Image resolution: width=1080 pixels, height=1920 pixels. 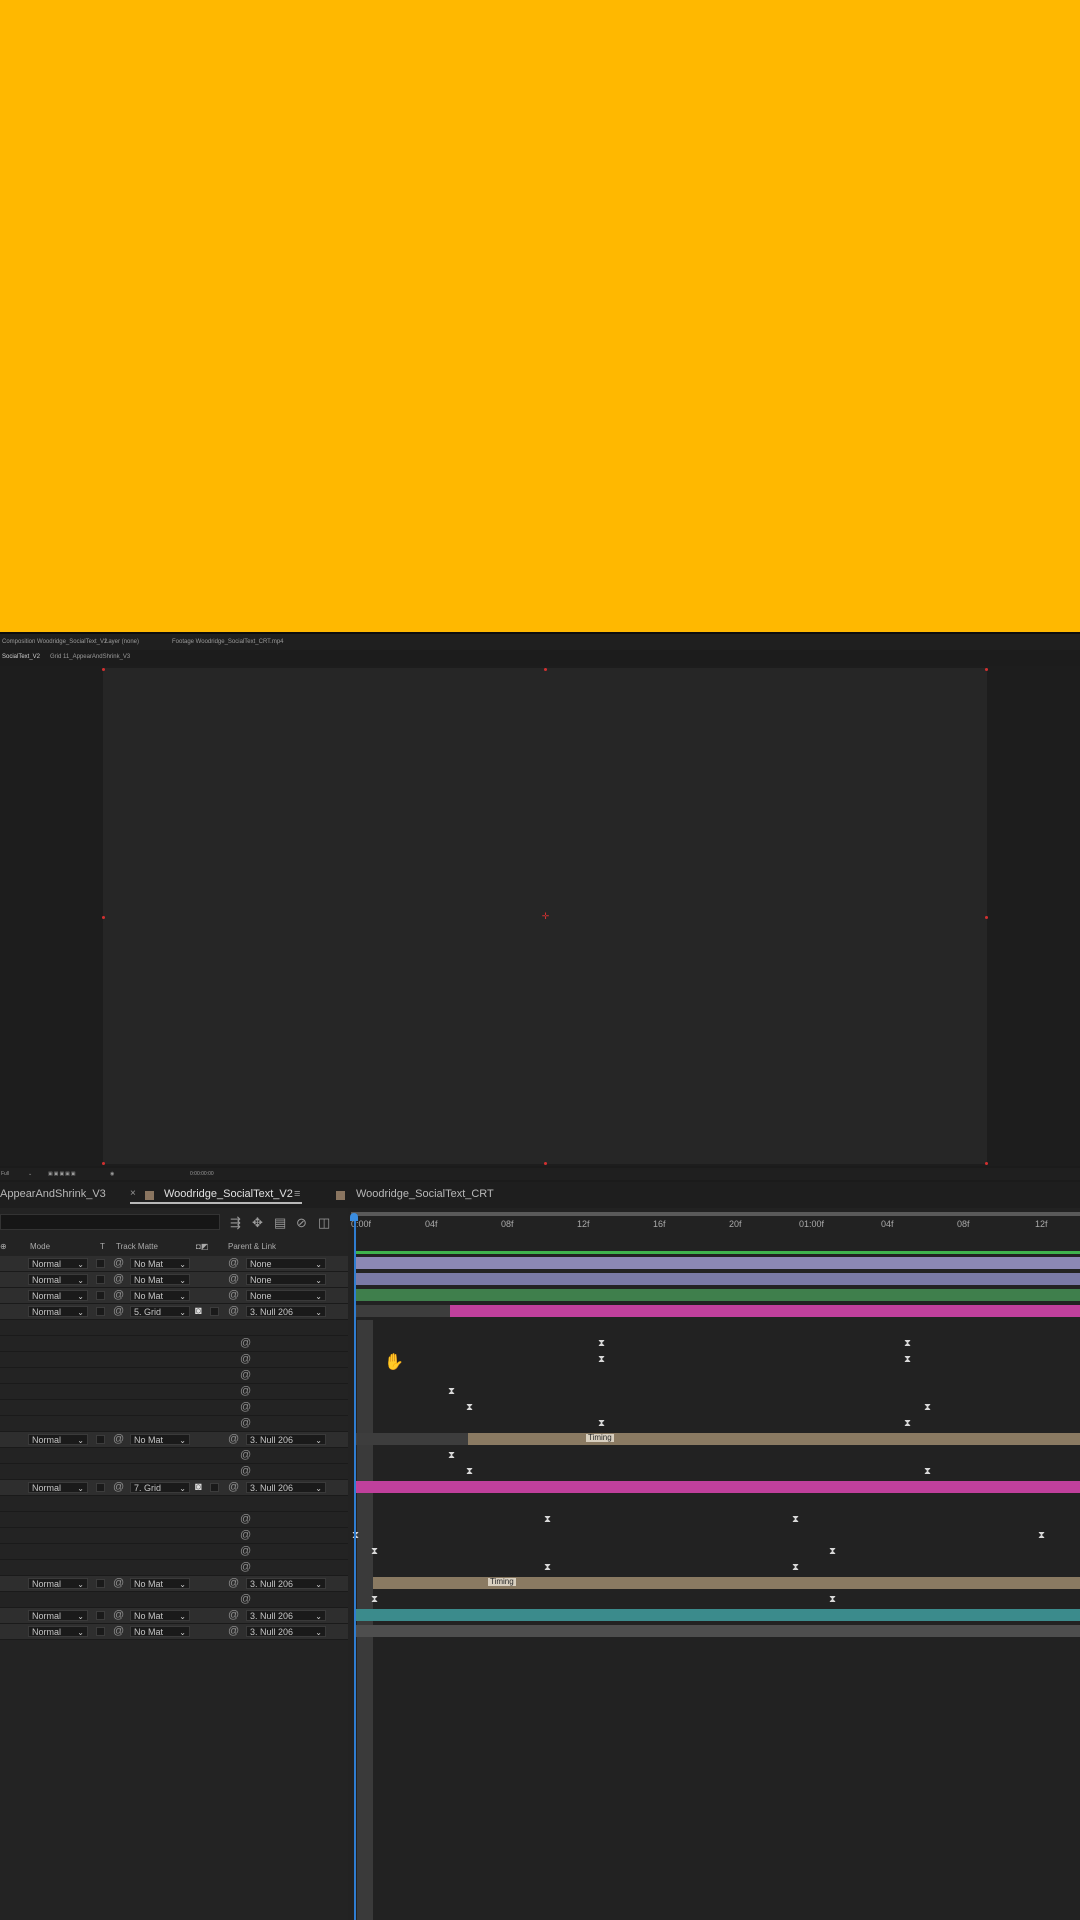 I want to click on track-matte-dropdown: 7. Grid ⌄, so click(x=160, y=1487).